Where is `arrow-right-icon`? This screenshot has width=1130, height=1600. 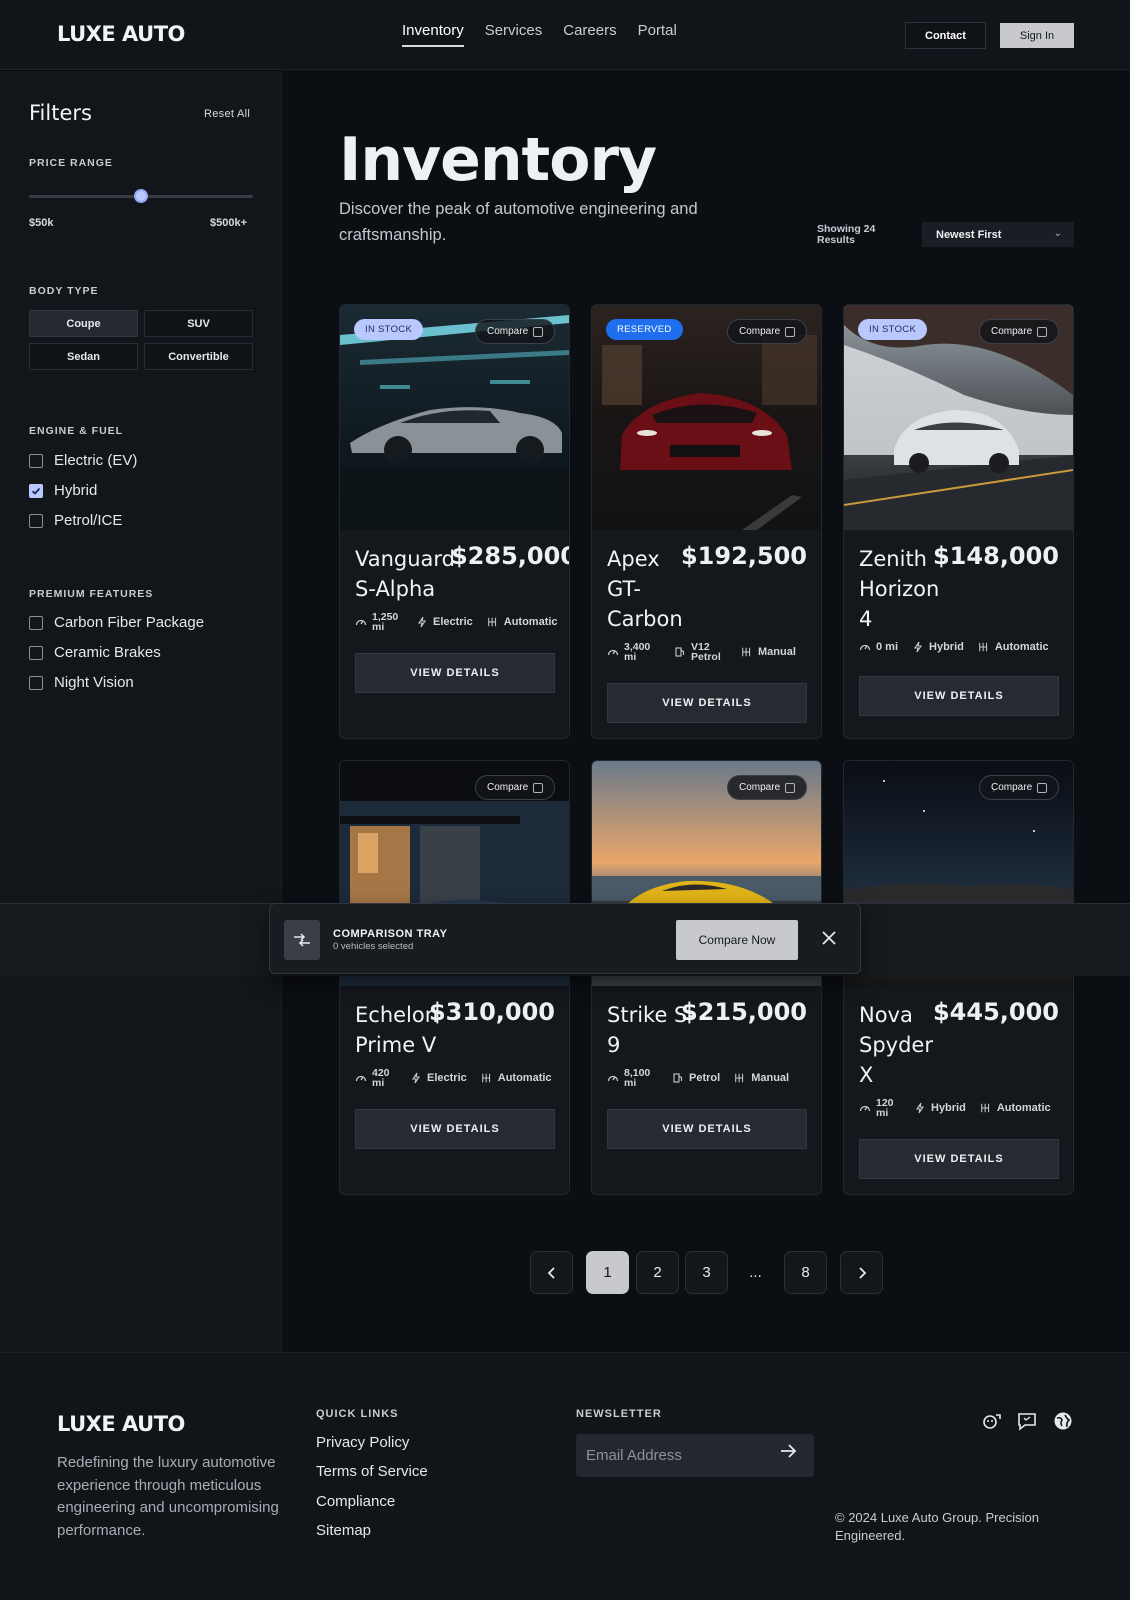
arrow-right-icon is located at coordinates (789, 1453).